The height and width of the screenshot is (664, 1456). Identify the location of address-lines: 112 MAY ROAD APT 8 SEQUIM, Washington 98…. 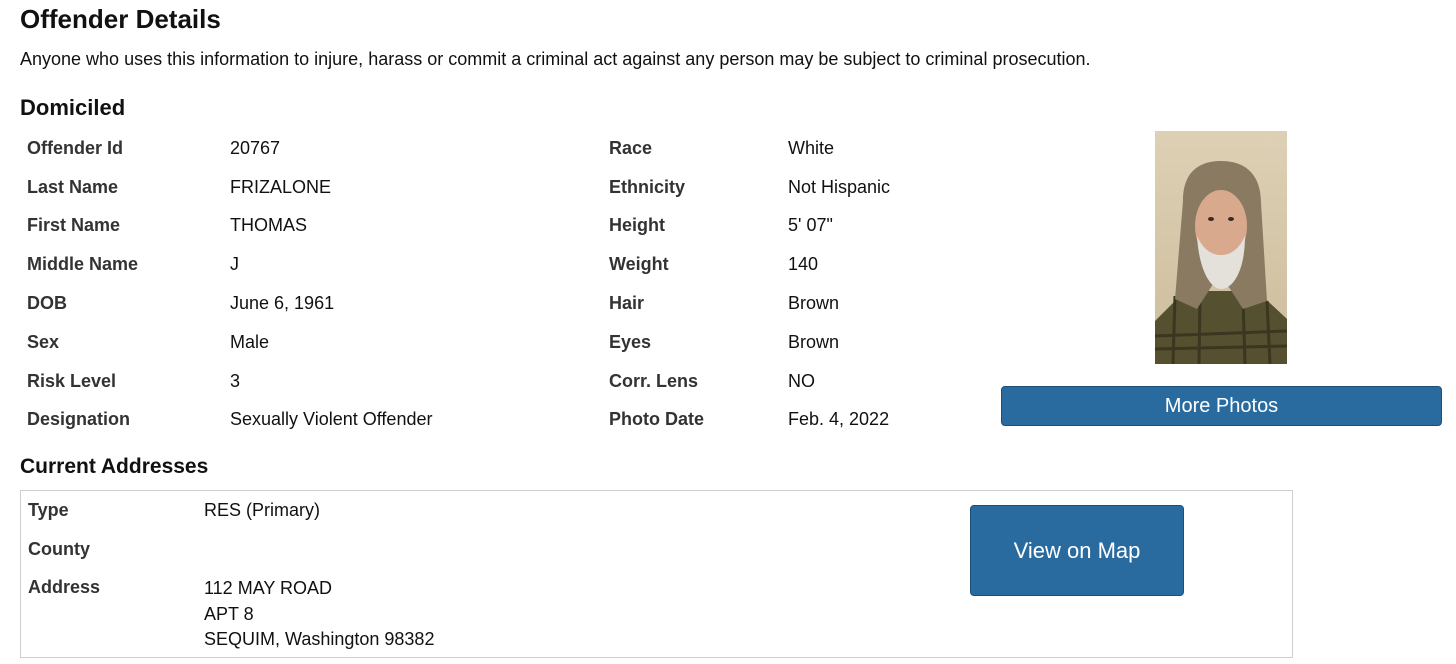
(319, 614).